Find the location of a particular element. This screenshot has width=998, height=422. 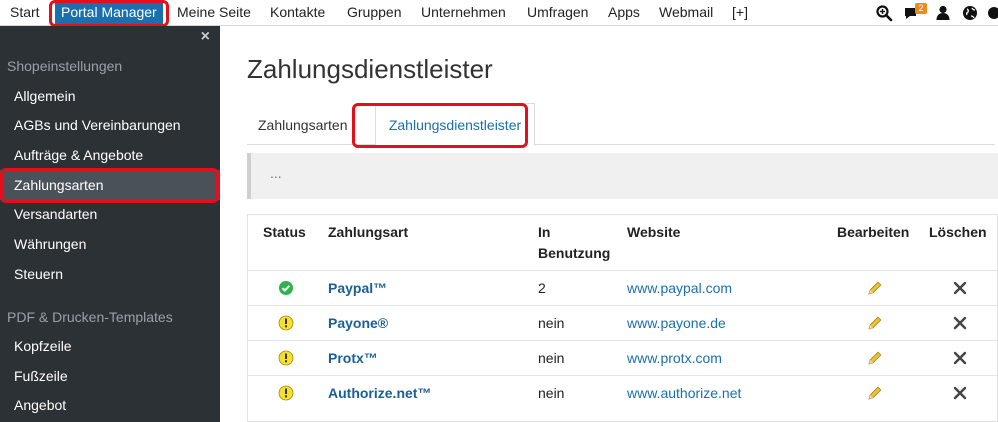

close-icon: × is located at coordinates (205, 37).